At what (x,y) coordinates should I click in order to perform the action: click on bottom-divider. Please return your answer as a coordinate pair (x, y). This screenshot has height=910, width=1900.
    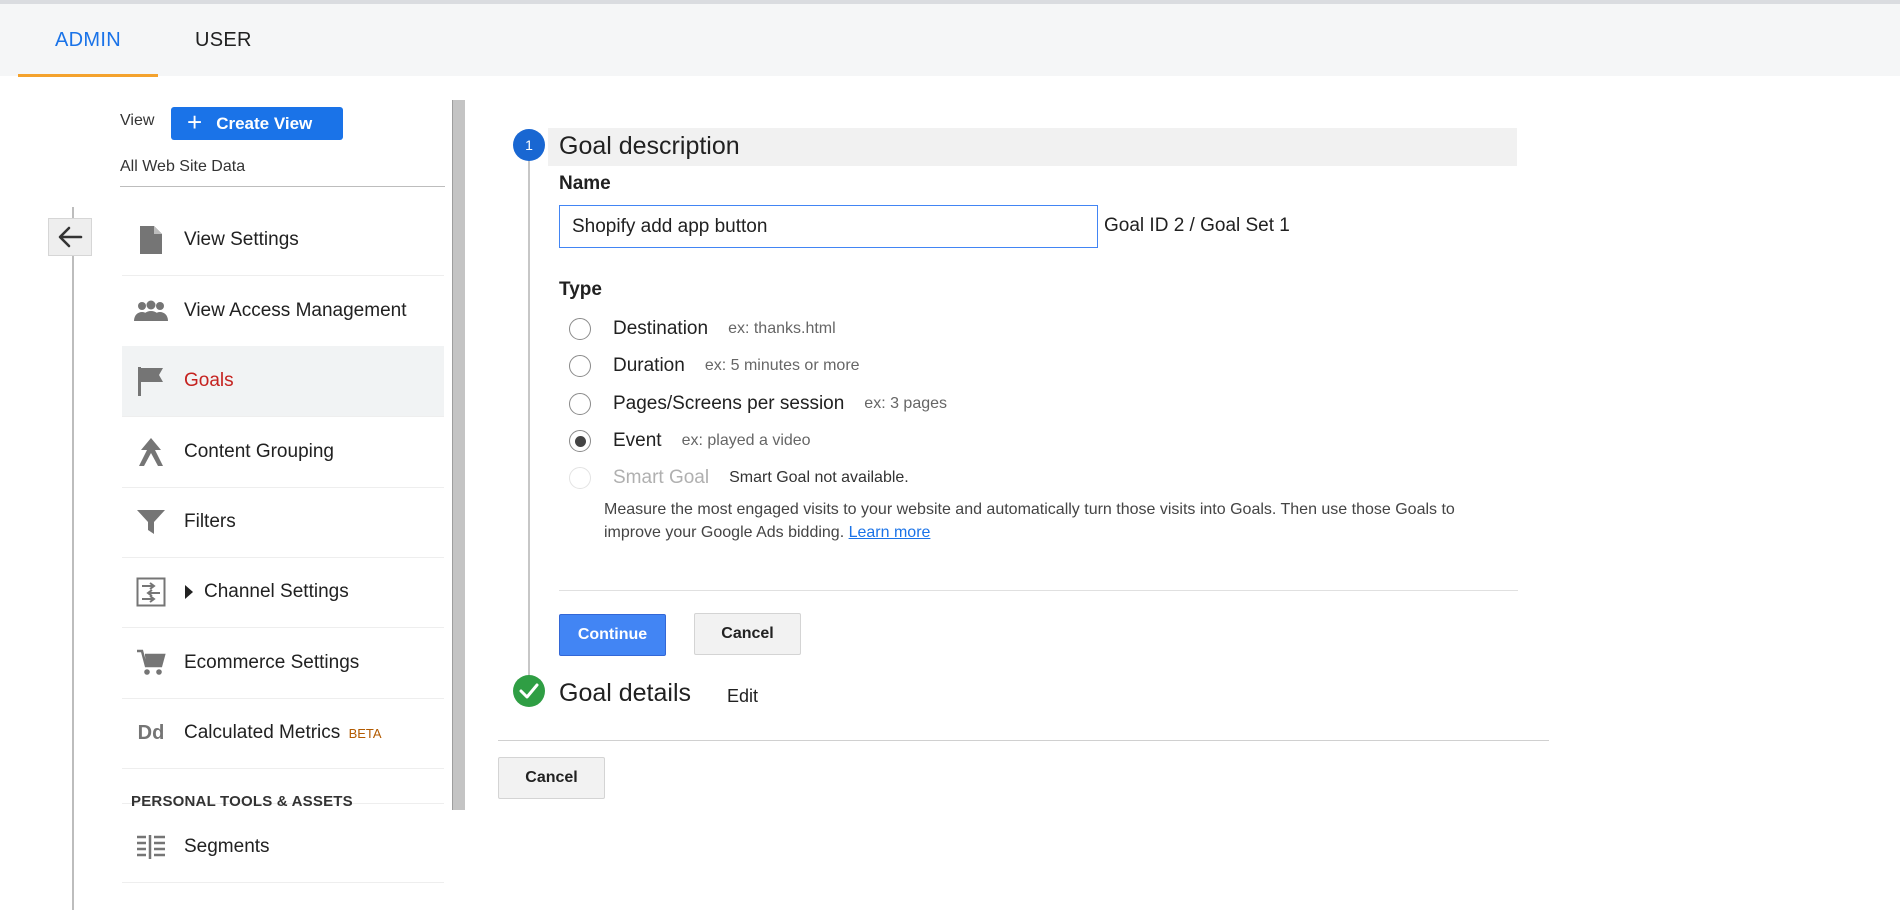
    Looking at the image, I should click on (1023, 740).